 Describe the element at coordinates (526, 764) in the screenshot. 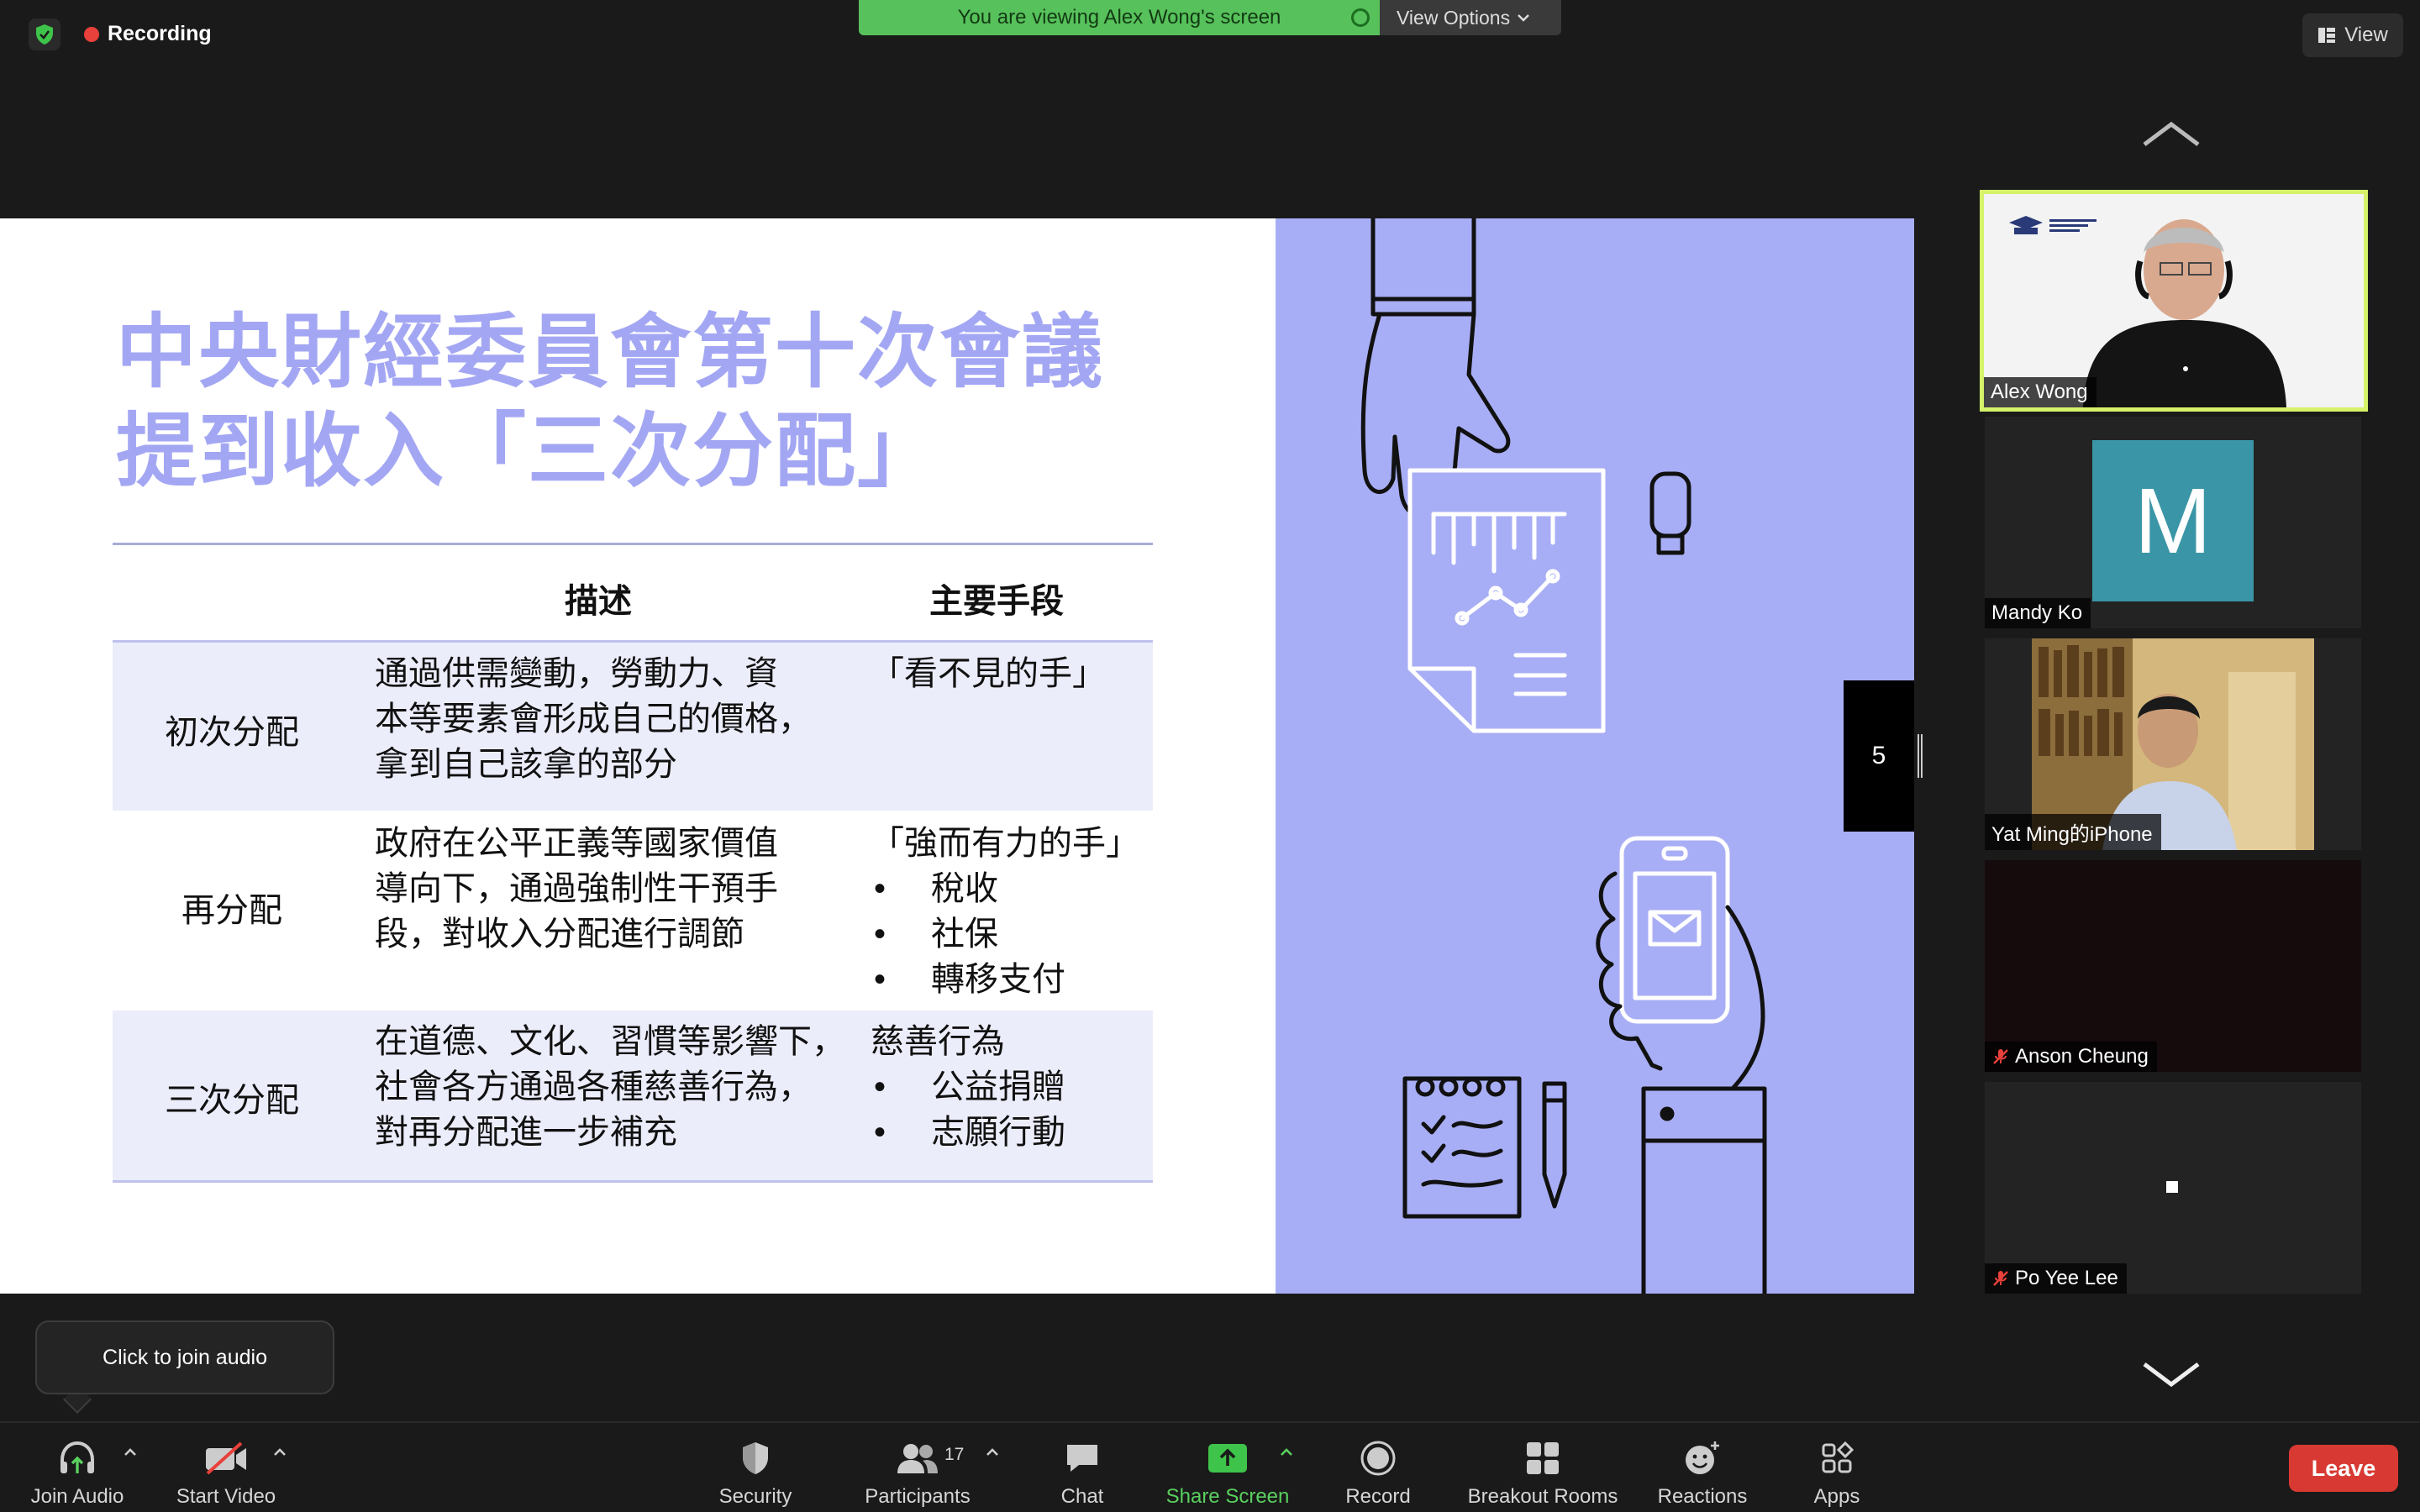

I see `desc-line: 拿到自己該拿的部分` at that location.